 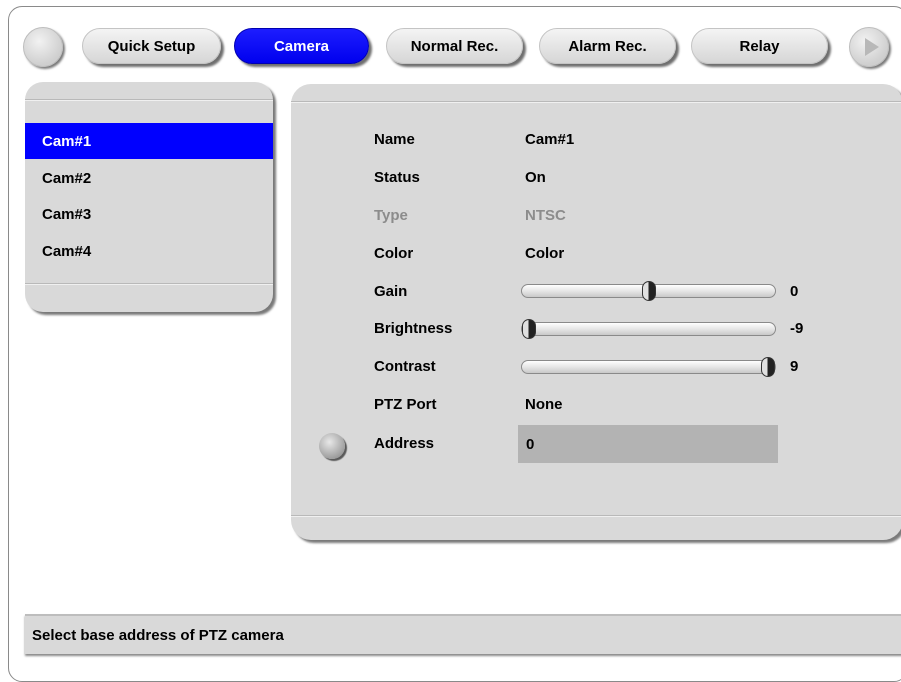 I want to click on gain-slider, so click(x=648, y=291).